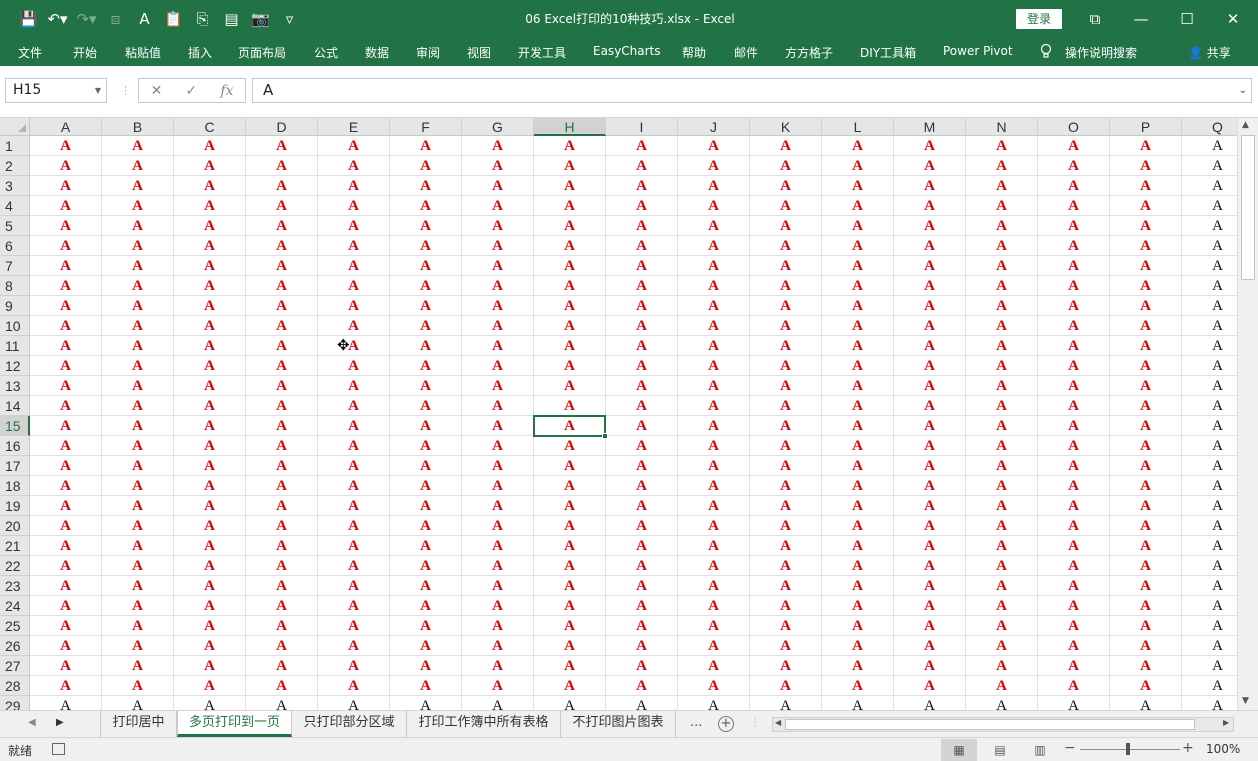 The image size is (1258, 761). Describe the element at coordinates (642, 586) in the screenshot. I see `cell-i23: A` at that location.